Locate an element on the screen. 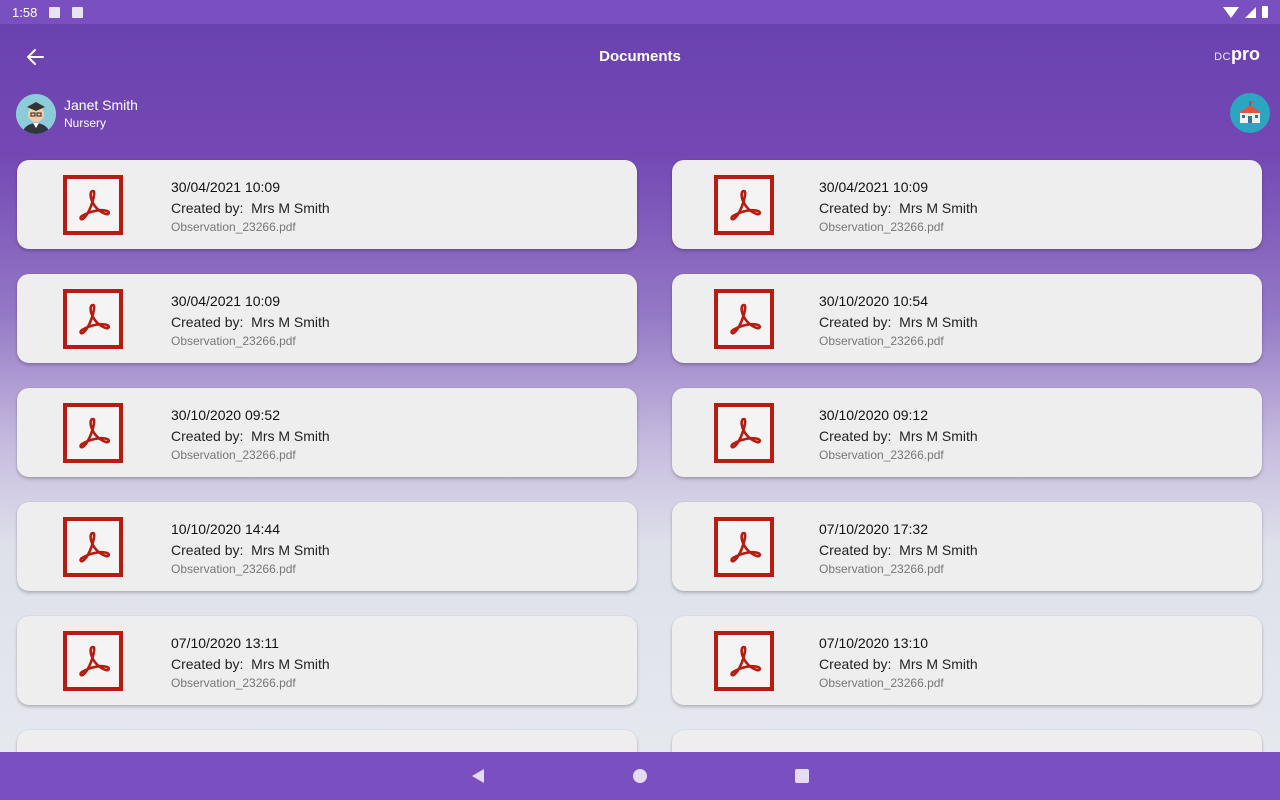  document-date: 07/10/2020 13:10 is located at coordinates (873, 643).